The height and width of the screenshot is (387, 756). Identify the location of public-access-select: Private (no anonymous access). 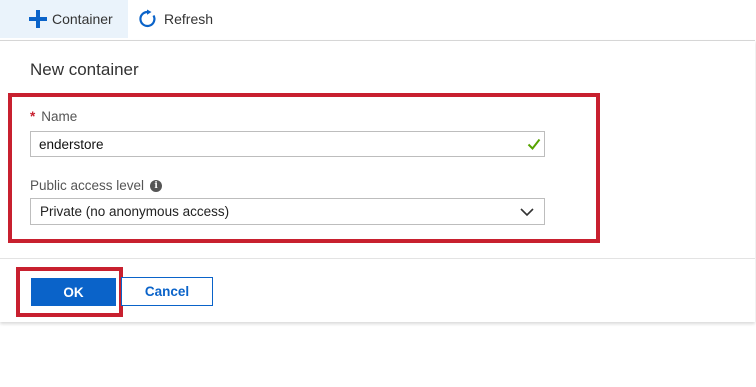
(287, 211).